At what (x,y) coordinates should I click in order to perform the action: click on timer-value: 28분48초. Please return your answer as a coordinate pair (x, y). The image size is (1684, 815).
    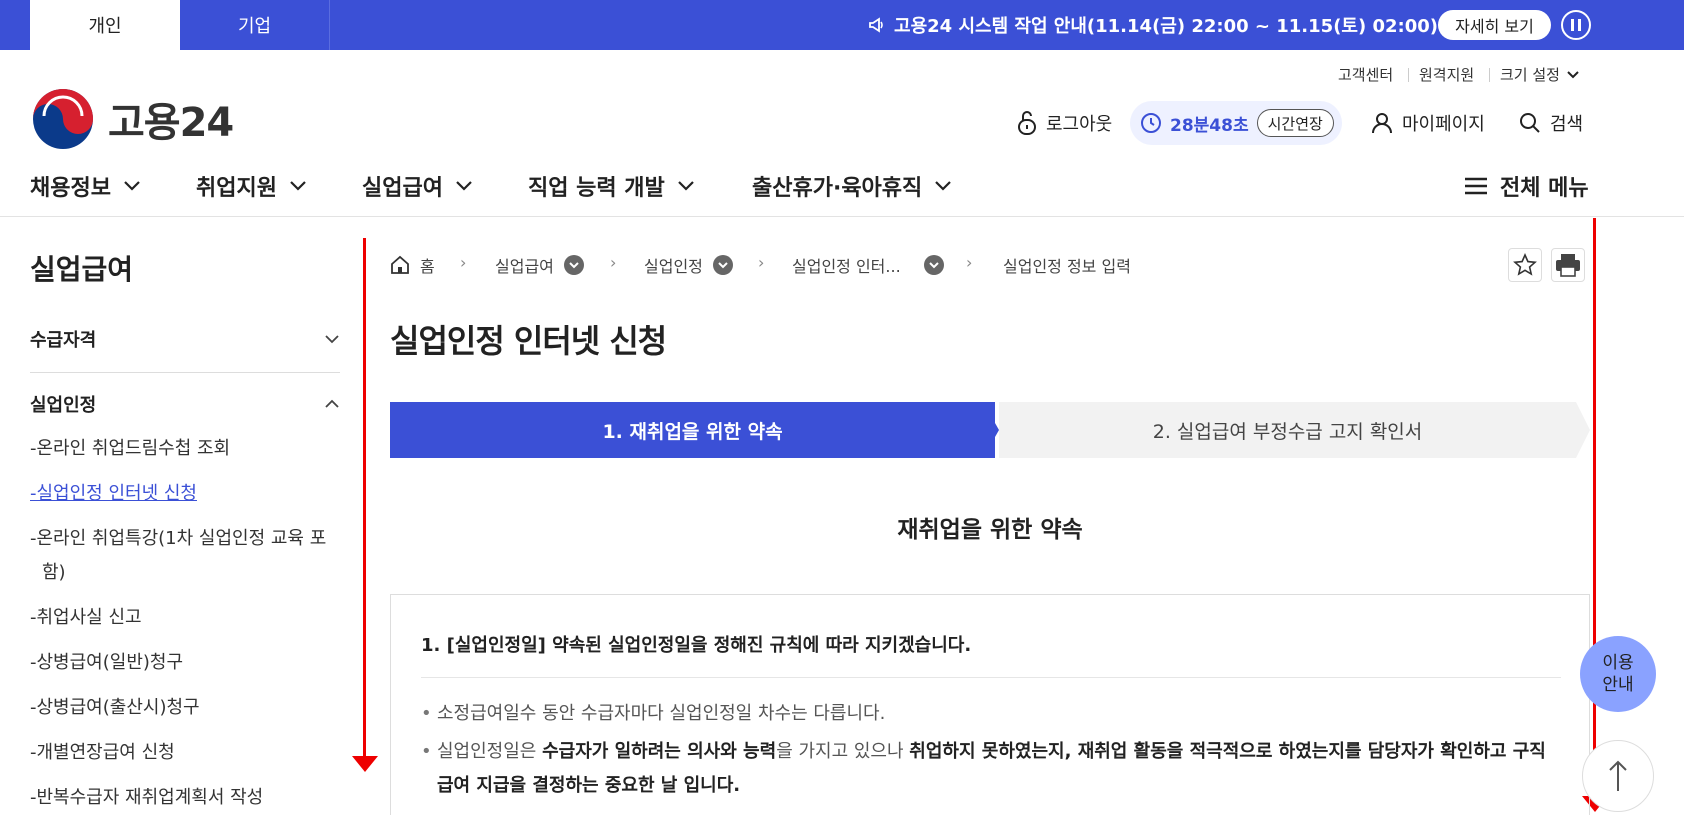
    Looking at the image, I should click on (1209, 125).